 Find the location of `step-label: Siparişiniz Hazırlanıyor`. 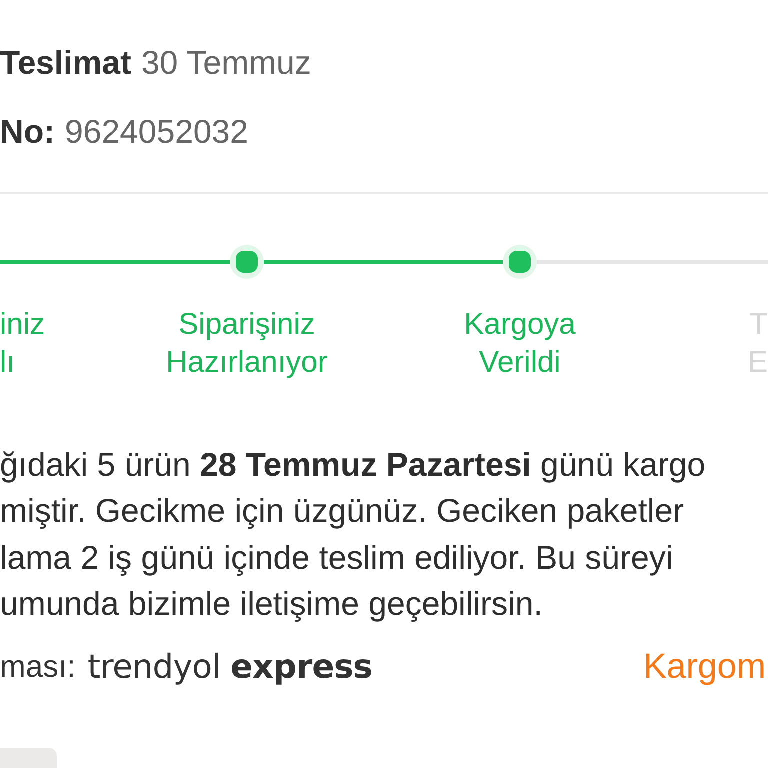

step-label: Siparişiniz Hazırlanıyor is located at coordinates (247, 344).